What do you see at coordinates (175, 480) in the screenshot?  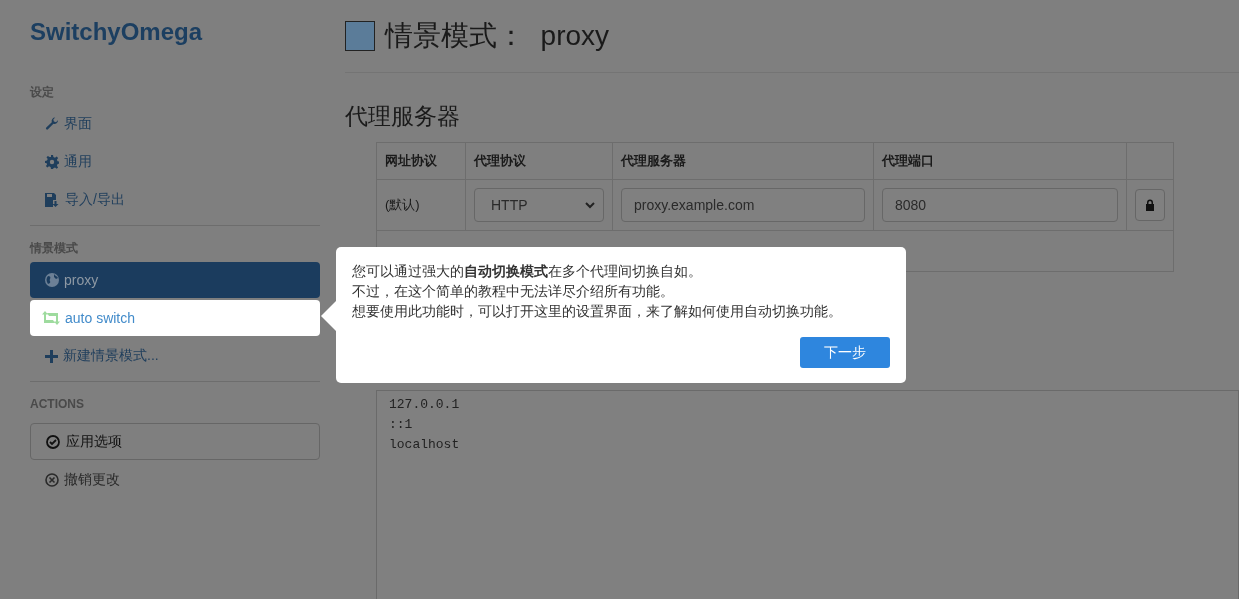 I see `discard-link: 撤销更改` at bounding box center [175, 480].